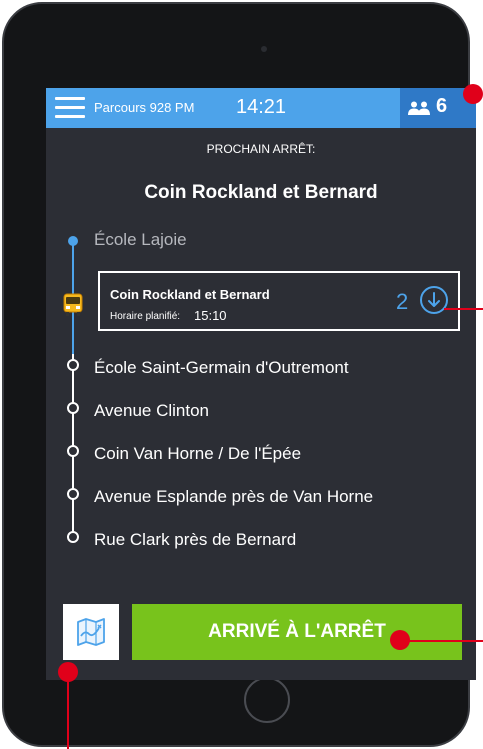 This screenshot has width=483, height=749. I want to click on current-stop-name: Coin Rockland et Bernard, so click(190, 294).